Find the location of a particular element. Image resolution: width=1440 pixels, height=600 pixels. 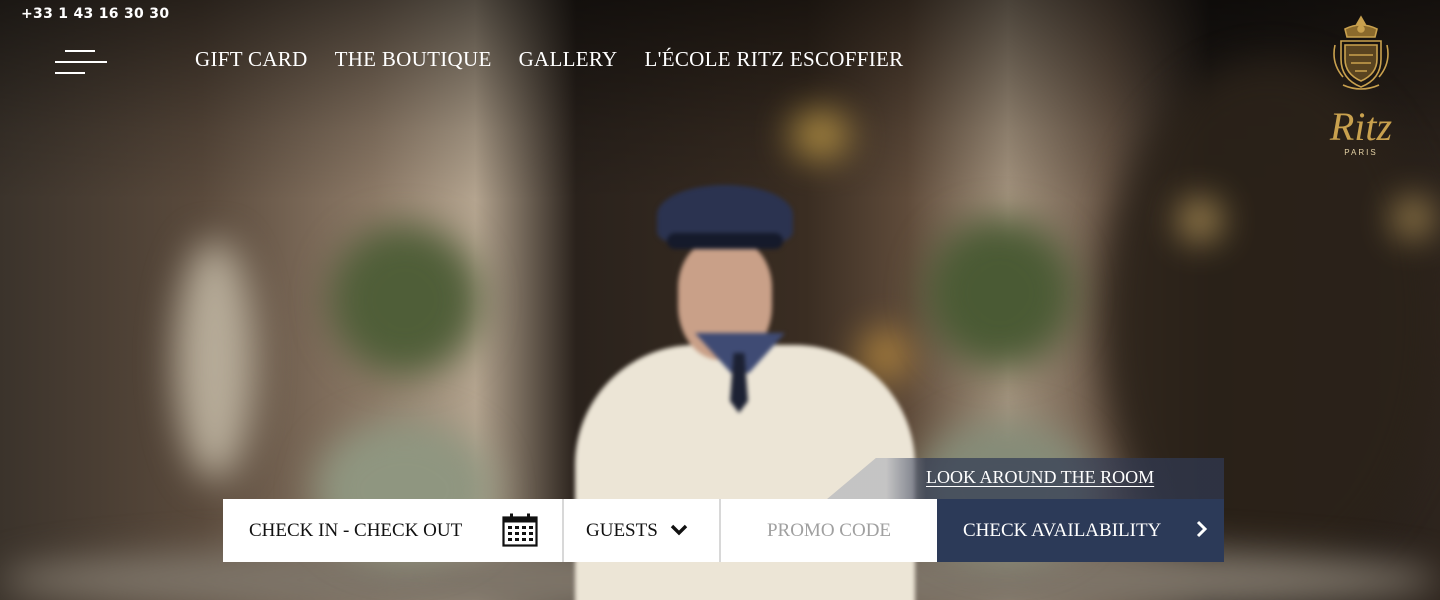

nav-item-ecole-escoffier: L'ÉCOLE RITZ ESCOFFIER is located at coordinates (774, 59).